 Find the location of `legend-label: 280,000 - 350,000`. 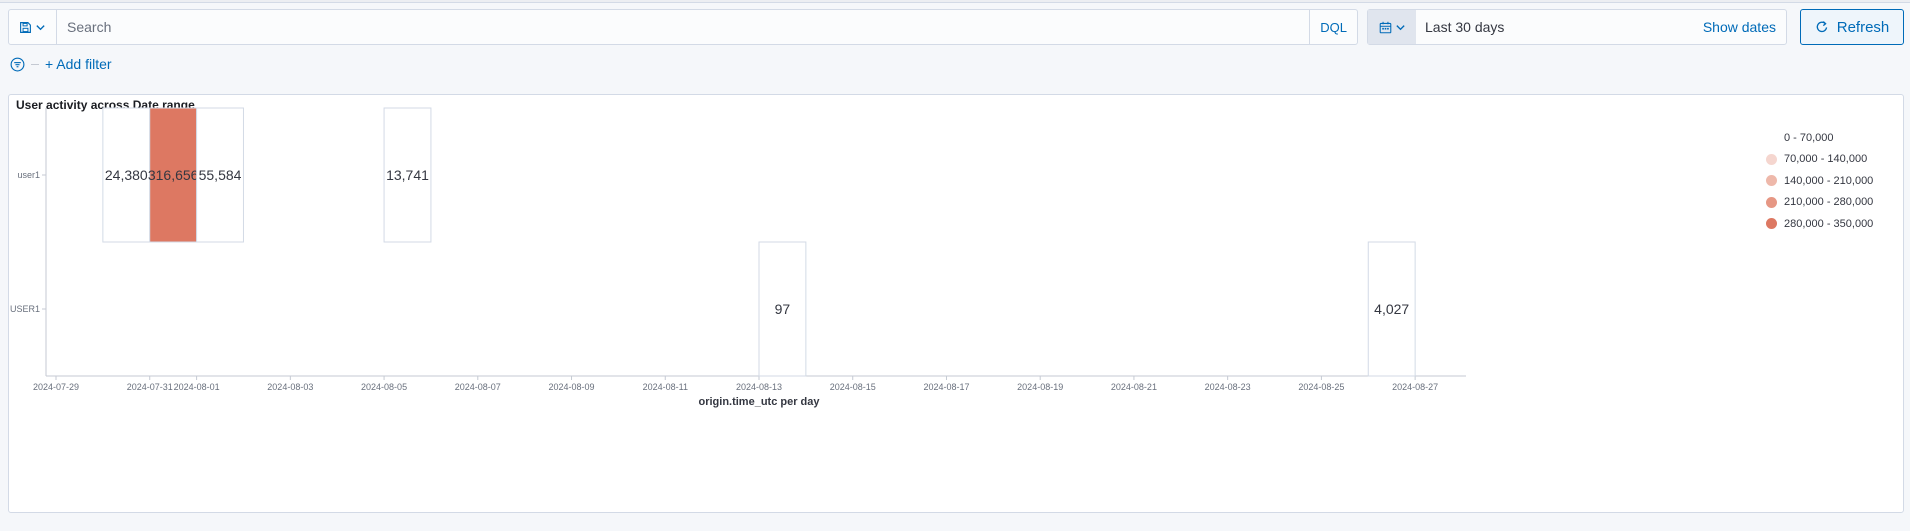

legend-label: 280,000 - 350,000 is located at coordinates (1829, 223).